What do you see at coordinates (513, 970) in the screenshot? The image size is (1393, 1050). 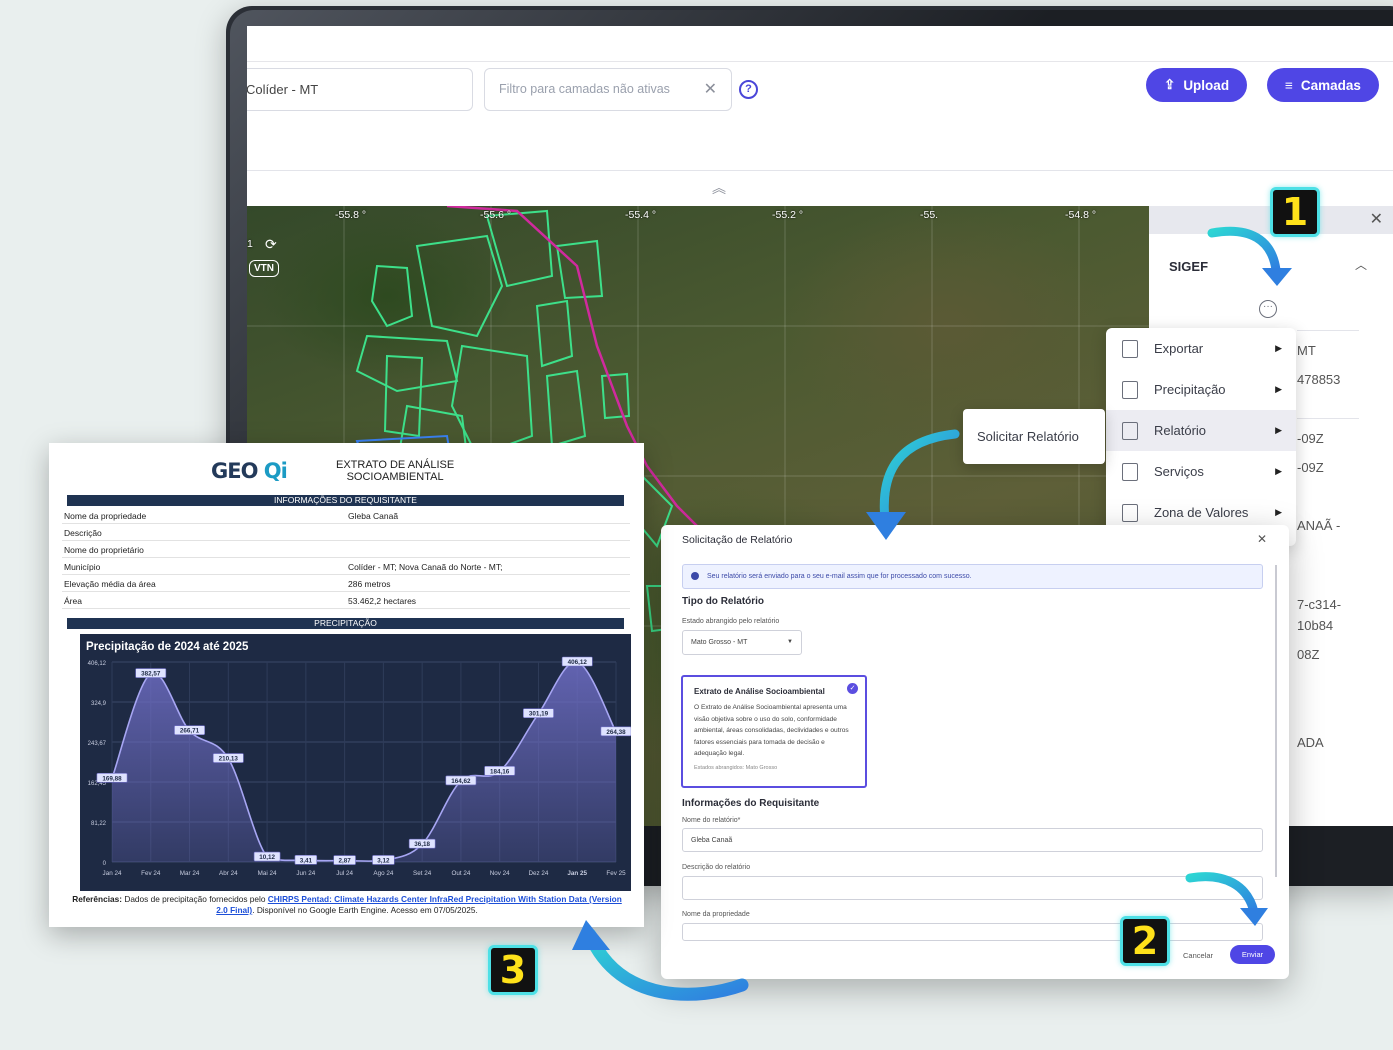 I see `step-badge: 3` at bounding box center [513, 970].